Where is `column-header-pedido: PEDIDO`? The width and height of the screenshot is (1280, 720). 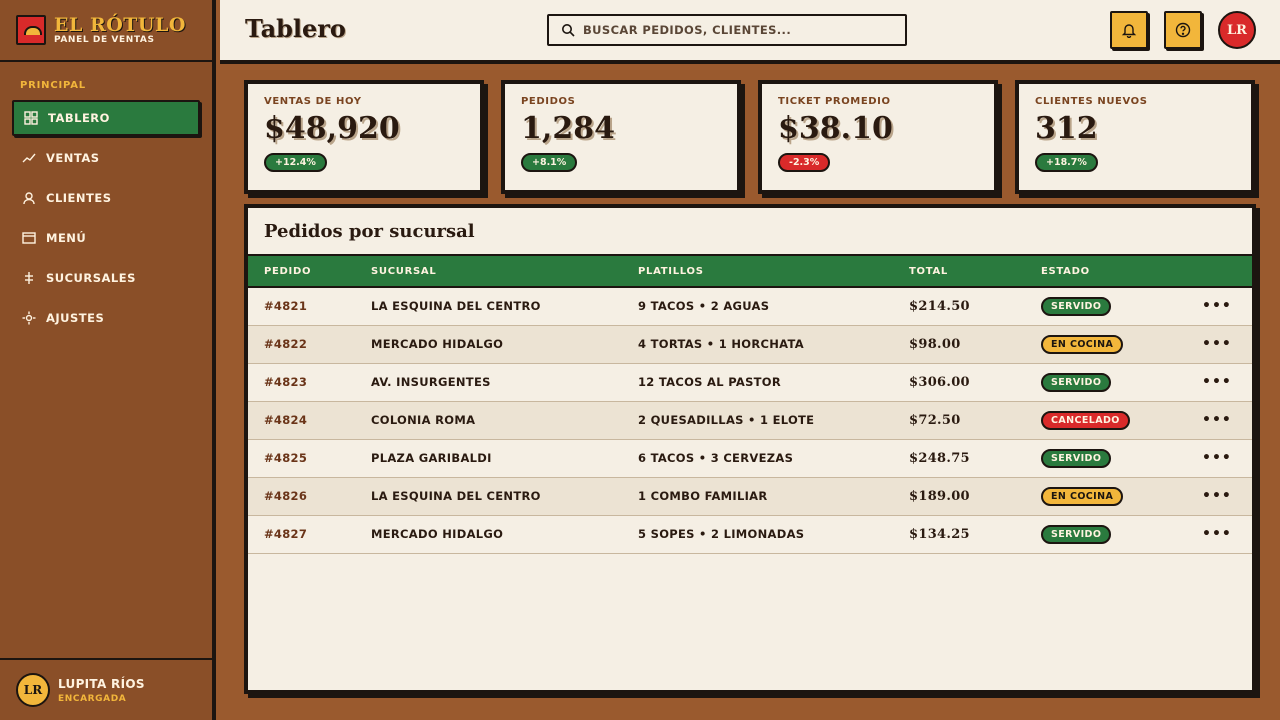
column-header-pedido: PEDIDO is located at coordinates (301, 271).